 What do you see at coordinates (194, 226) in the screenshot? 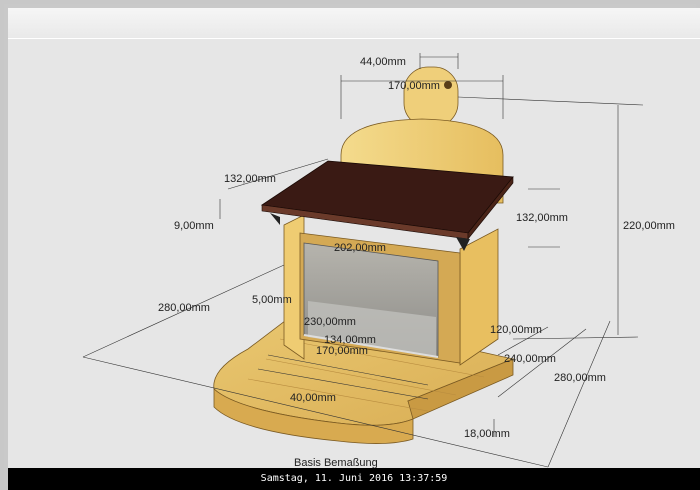
I see `dim-roof-thickness: 9,00mm` at bounding box center [194, 226].